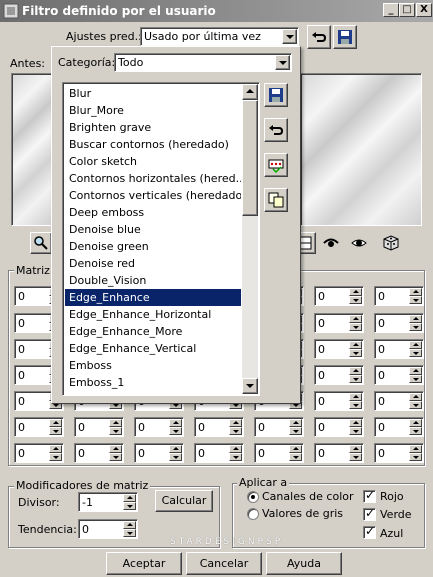 This screenshot has height=577, width=433. What do you see at coordinates (253, 497) in the screenshot?
I see `color-channels-radio` at bounding box center [253, 497].